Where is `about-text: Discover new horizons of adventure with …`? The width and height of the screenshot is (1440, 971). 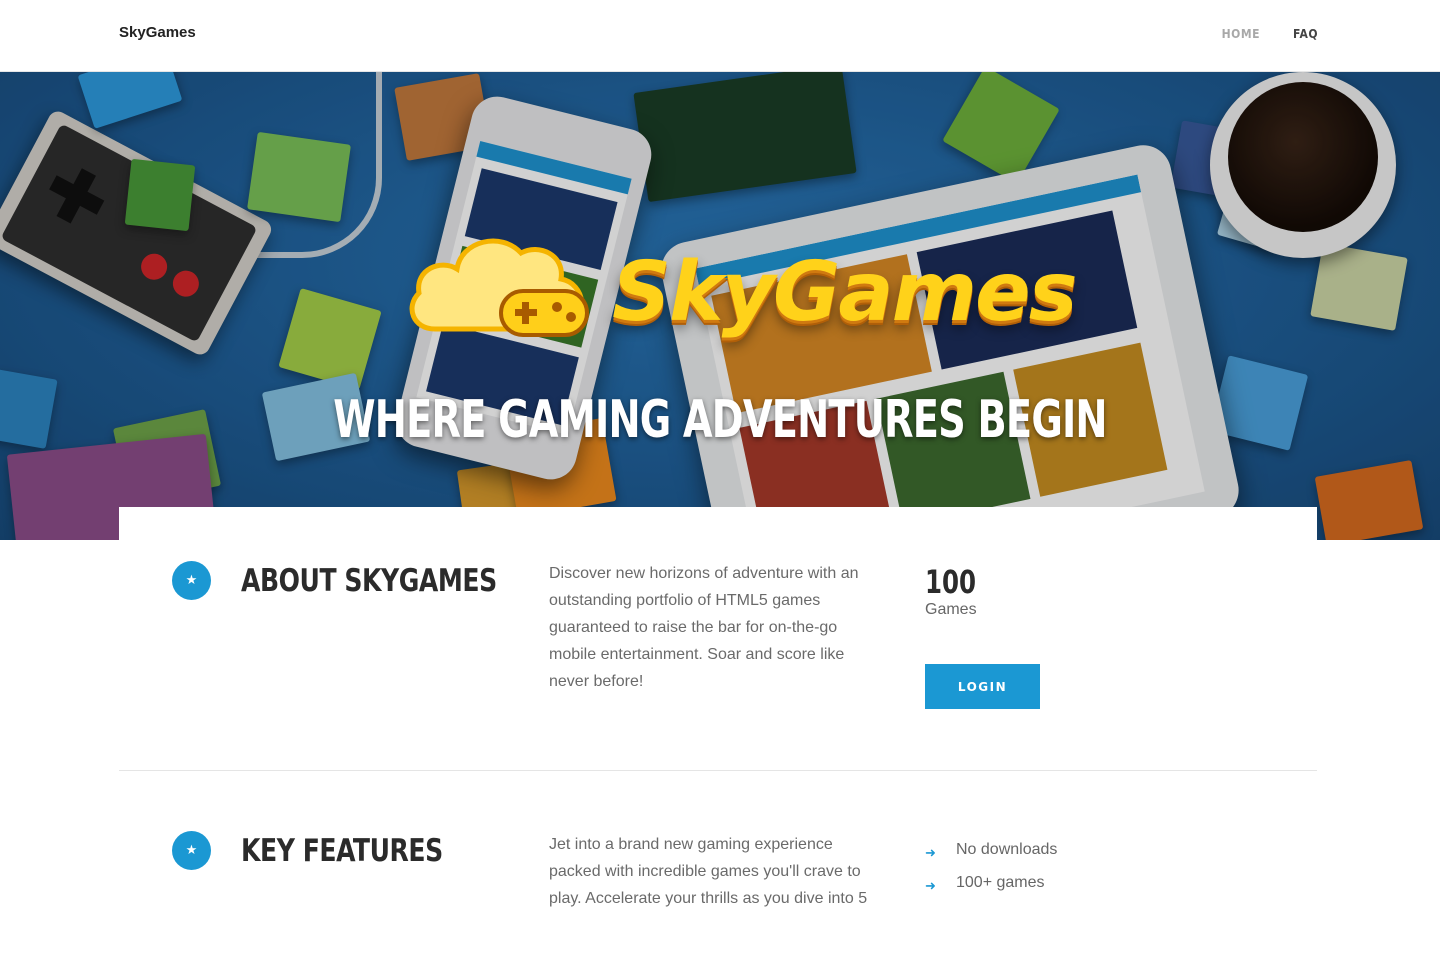
about-text: Discover new horizons of adventure with … is located at coordinates (704, 627).